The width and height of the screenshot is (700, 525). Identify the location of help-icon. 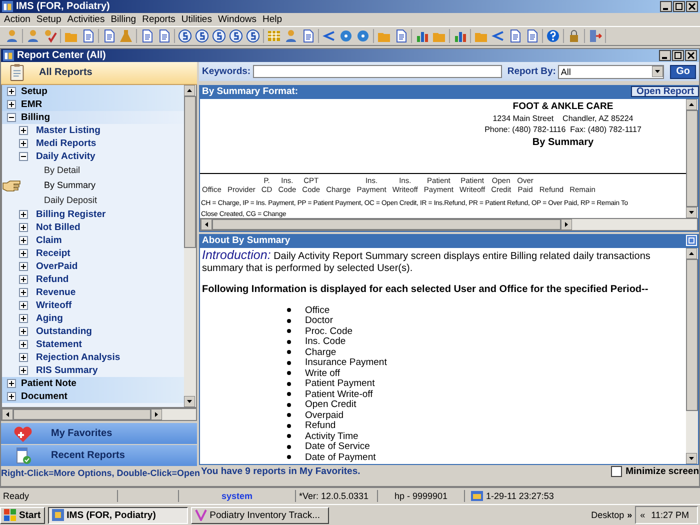
(553, 36).